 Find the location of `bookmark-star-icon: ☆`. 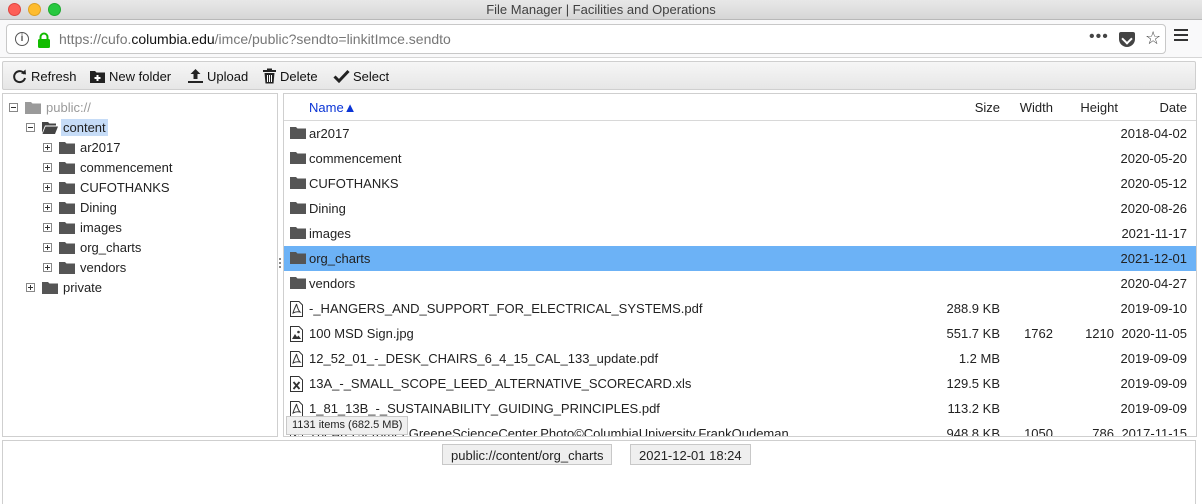

bookmark-star-icon: ☆ is located at coordinates (1153, 38).